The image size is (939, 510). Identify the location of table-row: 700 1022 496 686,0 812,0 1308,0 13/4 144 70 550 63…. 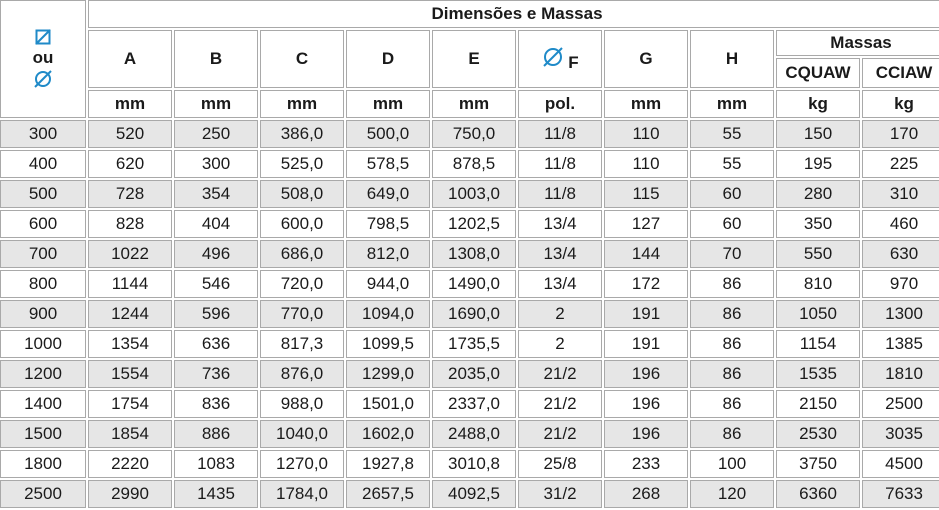
(469, 254).